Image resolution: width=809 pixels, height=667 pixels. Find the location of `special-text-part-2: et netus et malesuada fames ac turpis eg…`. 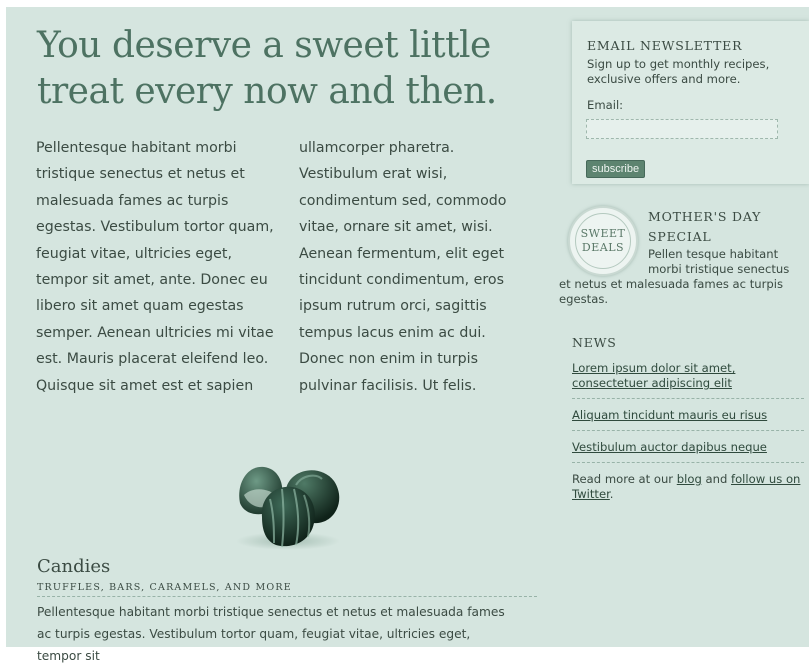

special-text-part-2: et netus et malesuada fames ac turpis eg… is located at coordinates (671, 291).